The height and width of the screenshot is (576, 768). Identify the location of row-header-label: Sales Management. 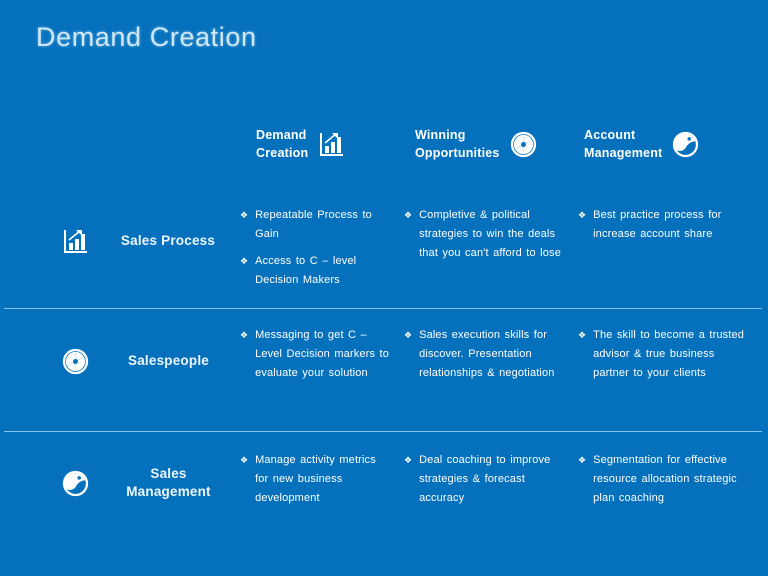
(168, 483).